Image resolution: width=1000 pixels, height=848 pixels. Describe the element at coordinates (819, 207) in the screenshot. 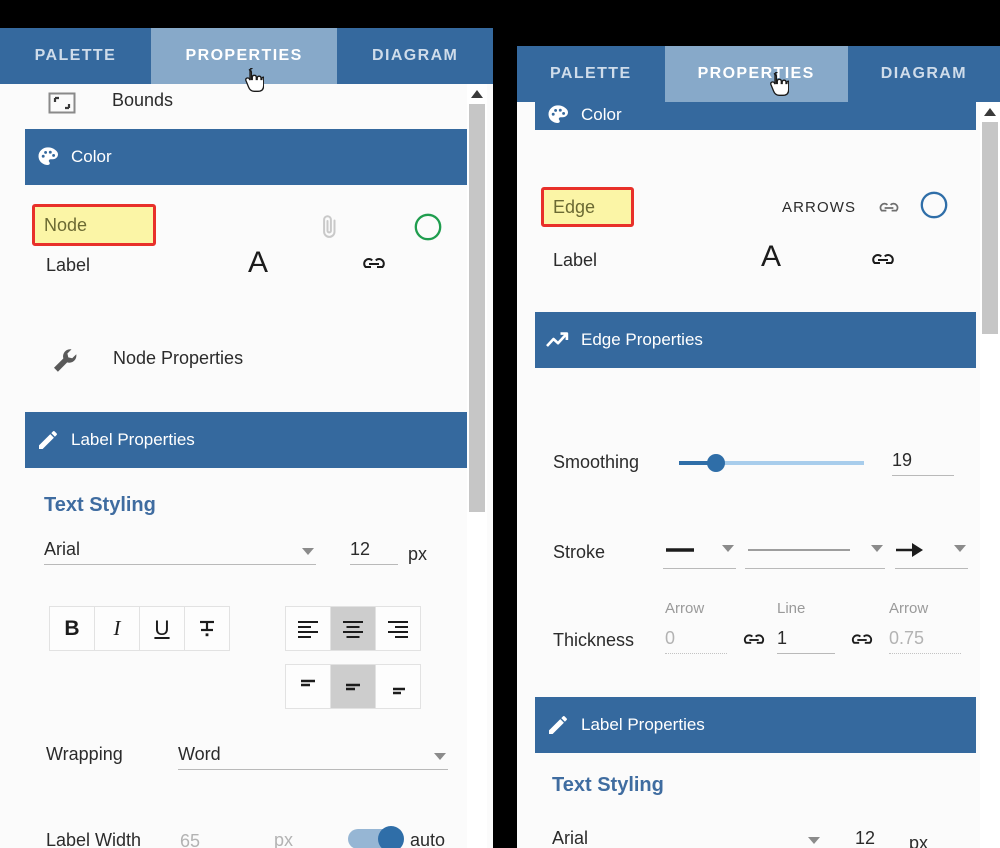

I see `arrows-label: ARROWS` at that location.